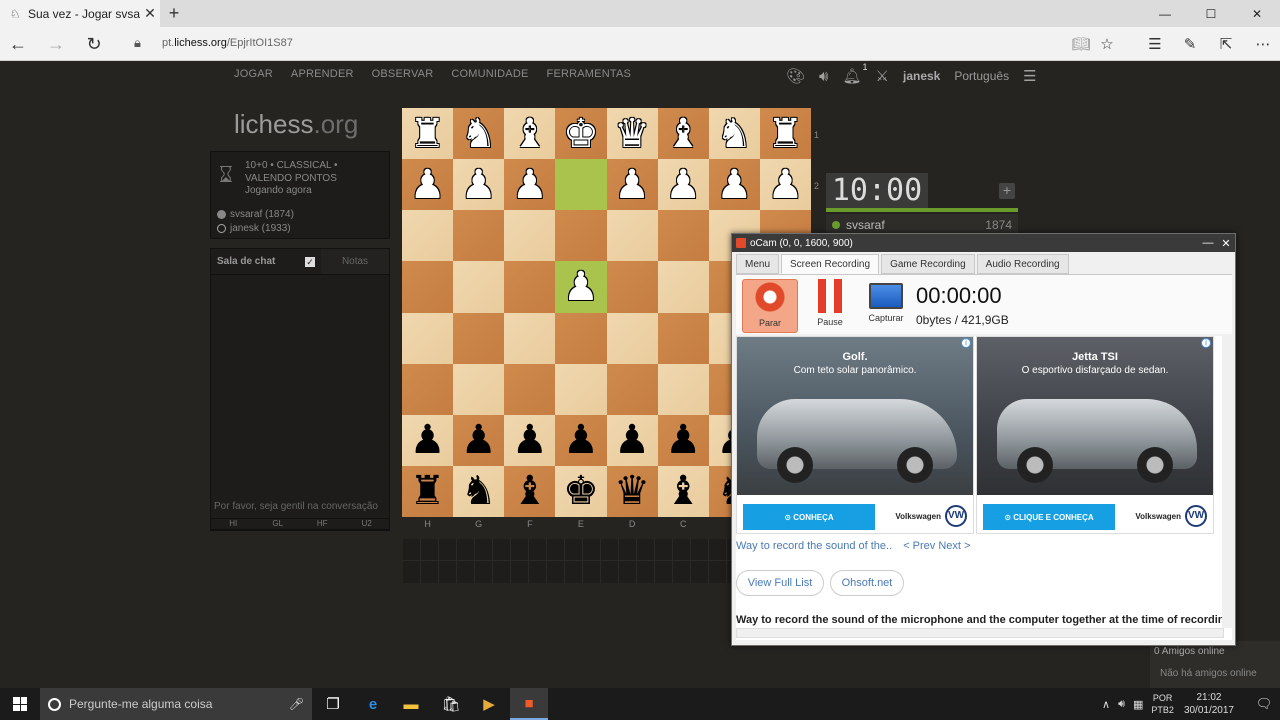 The image size is (1280, 720). Describe the element at coordinates (253, 74) in the screenshot. I see `nav-jogar: JOGAR` at that location.